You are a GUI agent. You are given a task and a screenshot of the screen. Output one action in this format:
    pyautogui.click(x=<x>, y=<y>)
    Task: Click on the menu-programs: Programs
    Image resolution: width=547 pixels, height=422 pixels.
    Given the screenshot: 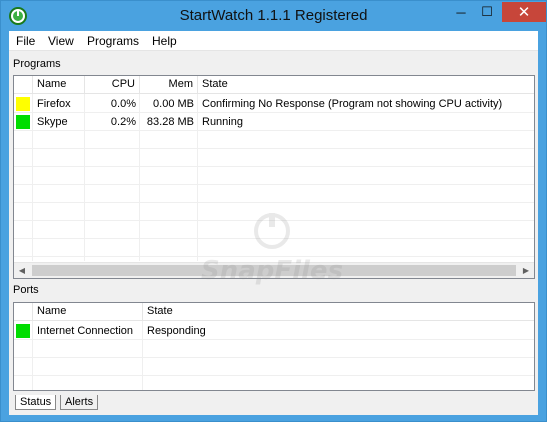 What is the action you would take?
    pyautogui.click(x=113, y=41)
    